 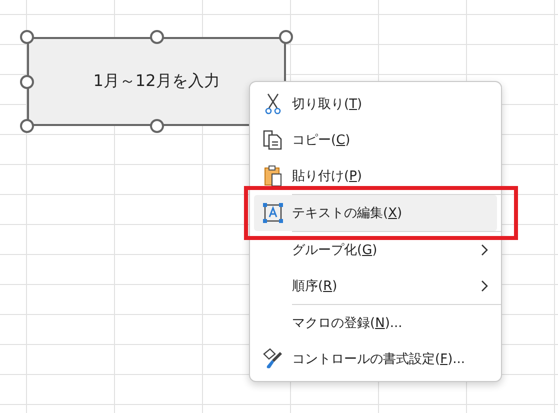 I want to click on menu-item: 順序(R), so click(x=375, y=286).